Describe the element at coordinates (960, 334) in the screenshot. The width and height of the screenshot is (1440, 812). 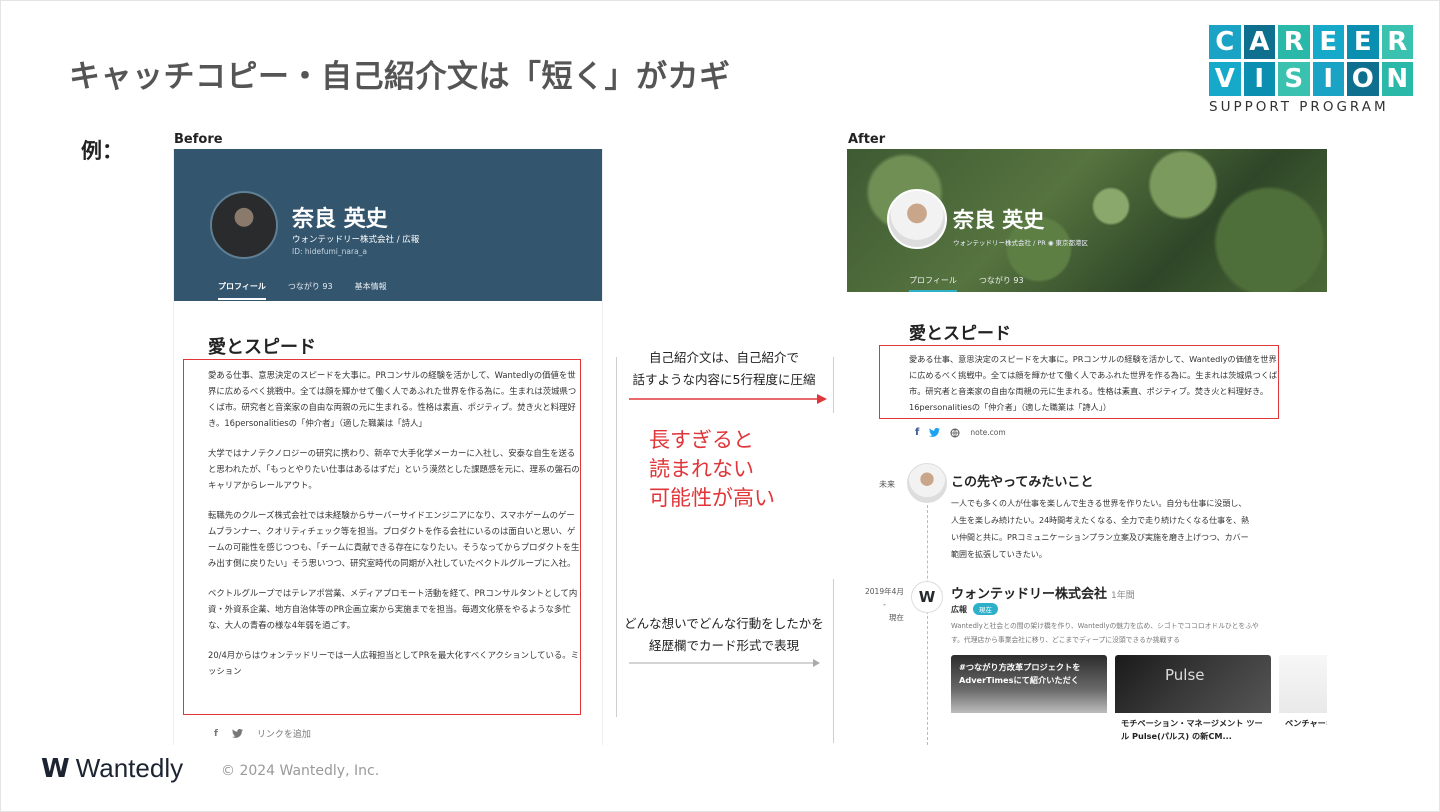
I see `after-heading: 愛とスピード` at that location.